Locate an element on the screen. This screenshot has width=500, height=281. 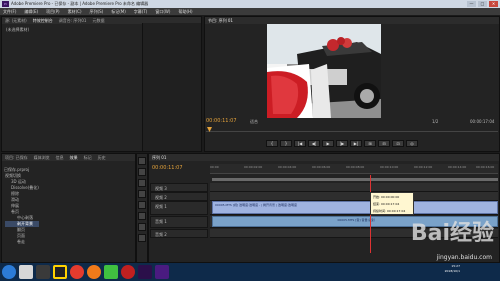
tab-program: 节目: 序列 01 is located at coordinates (220, 20).